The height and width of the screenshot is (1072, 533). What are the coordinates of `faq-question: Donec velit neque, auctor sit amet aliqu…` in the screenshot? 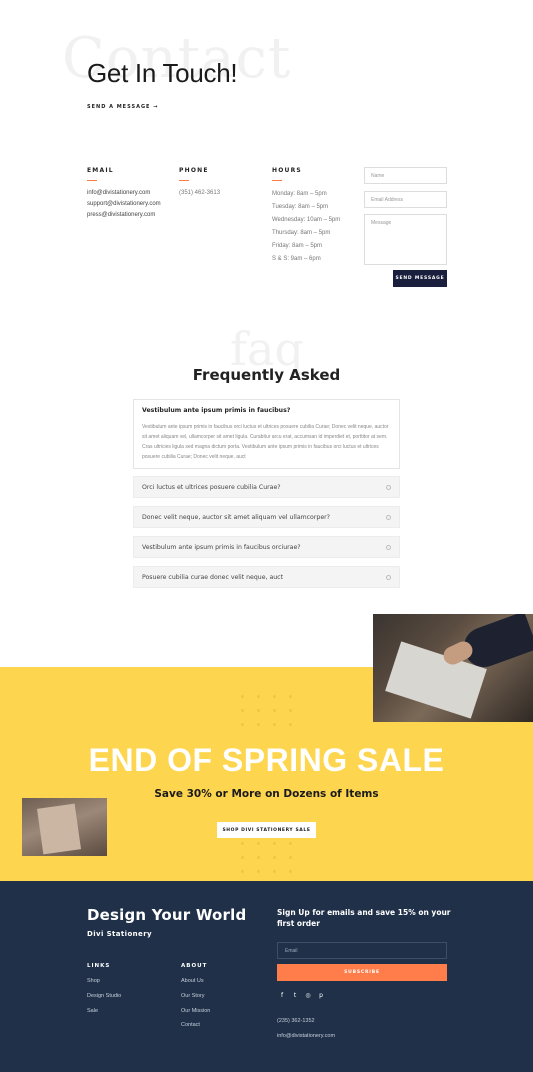 It's located at (236, 517).